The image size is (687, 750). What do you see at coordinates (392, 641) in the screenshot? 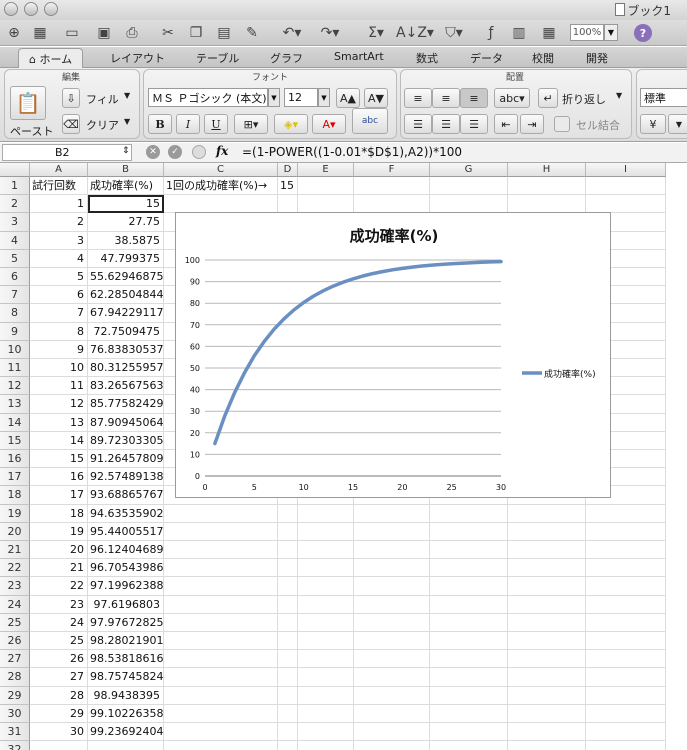
I see `cell-f26` at bounding box center [392, 641].